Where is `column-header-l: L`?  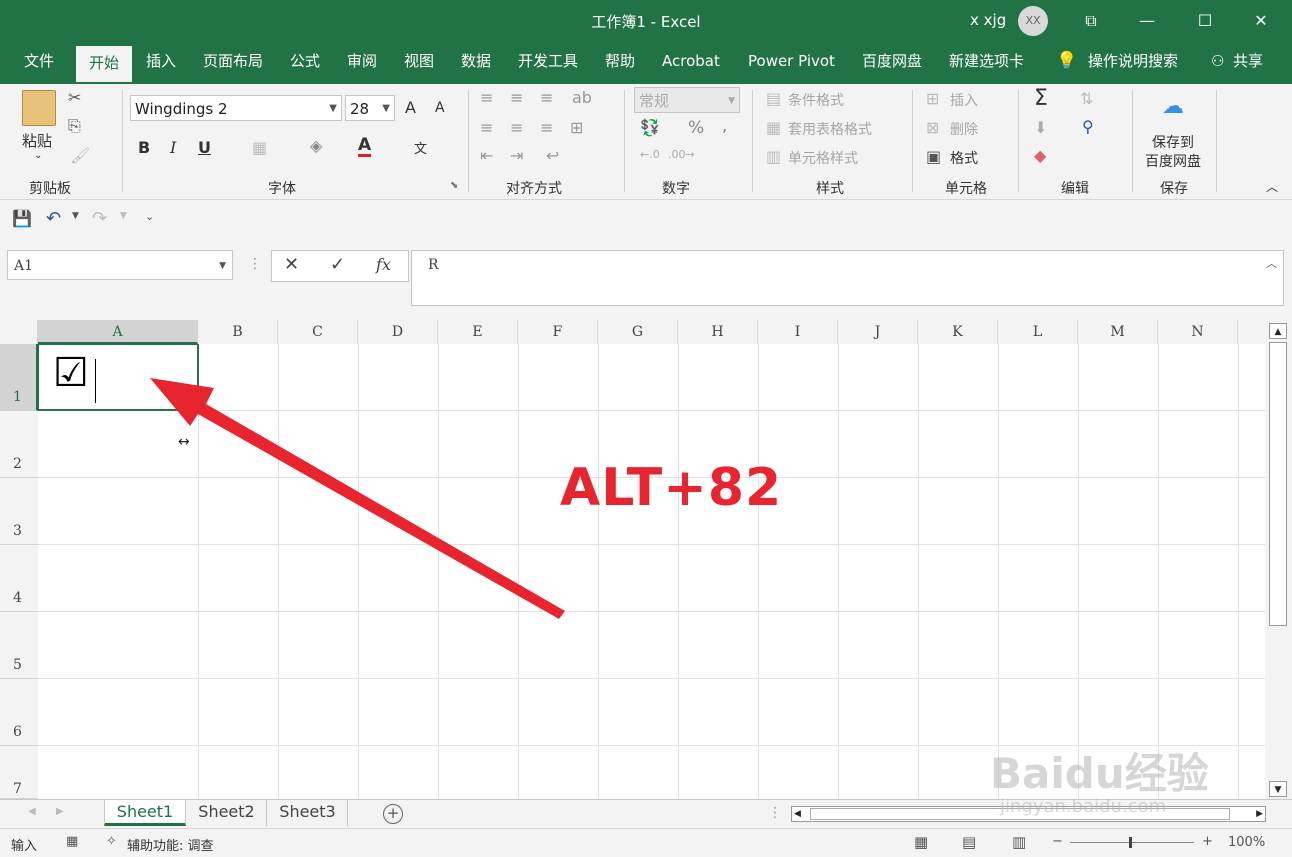 column-header-l: L is located at coordinates (1038, 332).